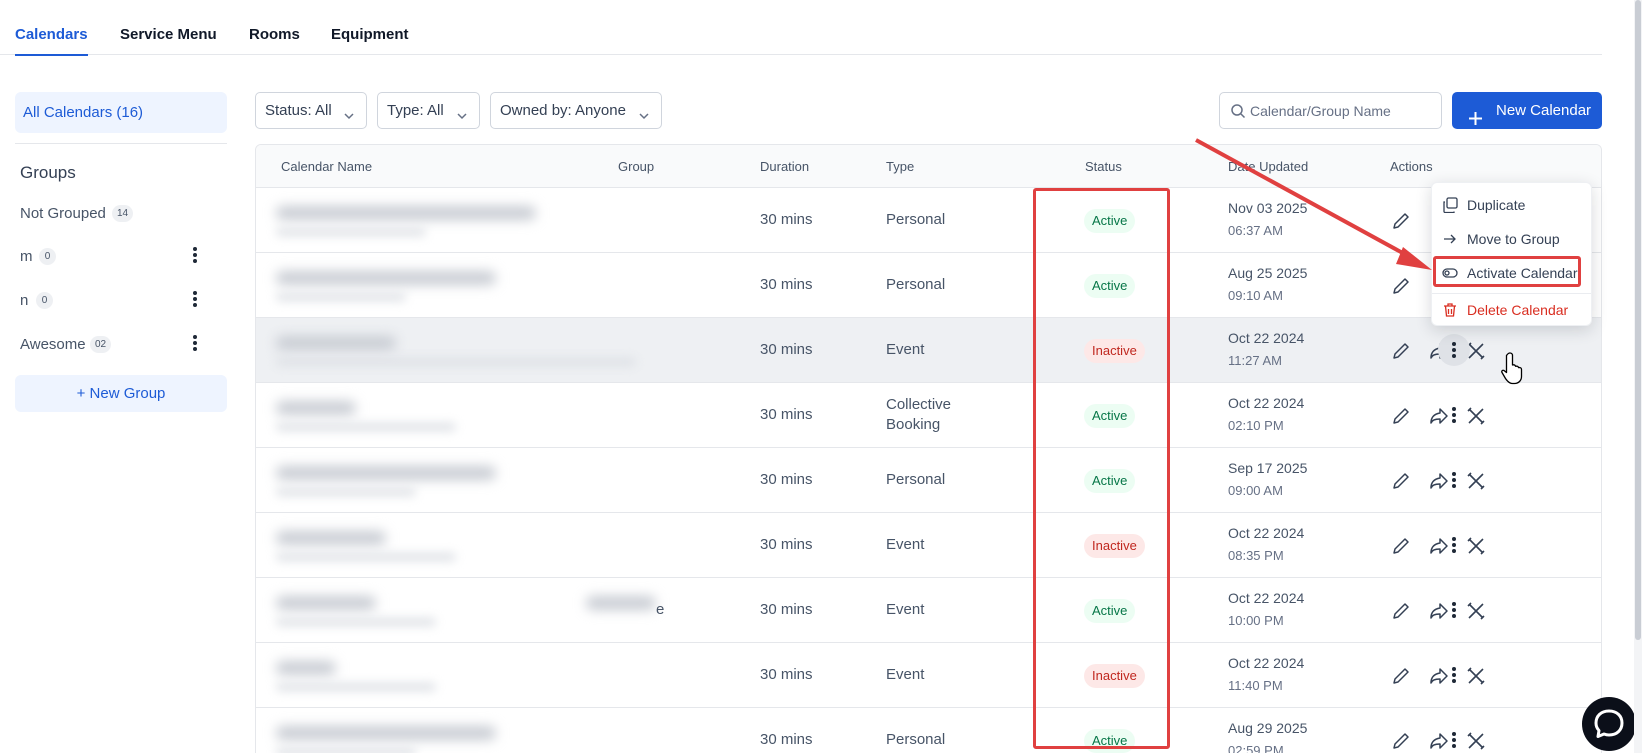 This screenshot has width=1642, height=753. Describe the element at coordinates (1313, 204) in the screenshot. I see `annotation-arrow-icon` at that location.